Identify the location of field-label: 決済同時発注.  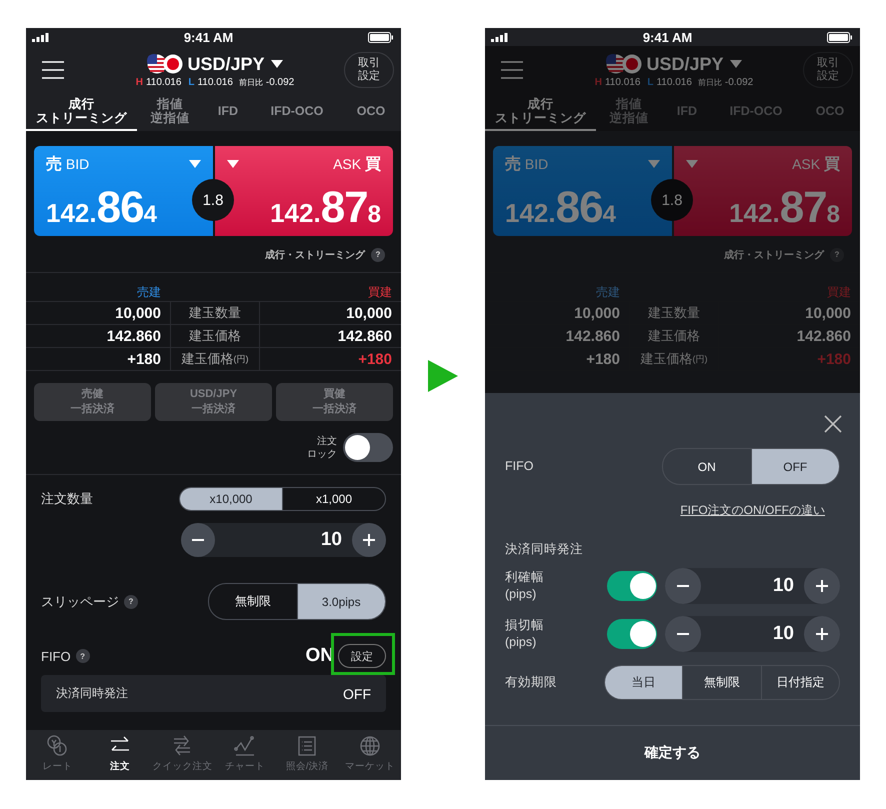
(92, 693).